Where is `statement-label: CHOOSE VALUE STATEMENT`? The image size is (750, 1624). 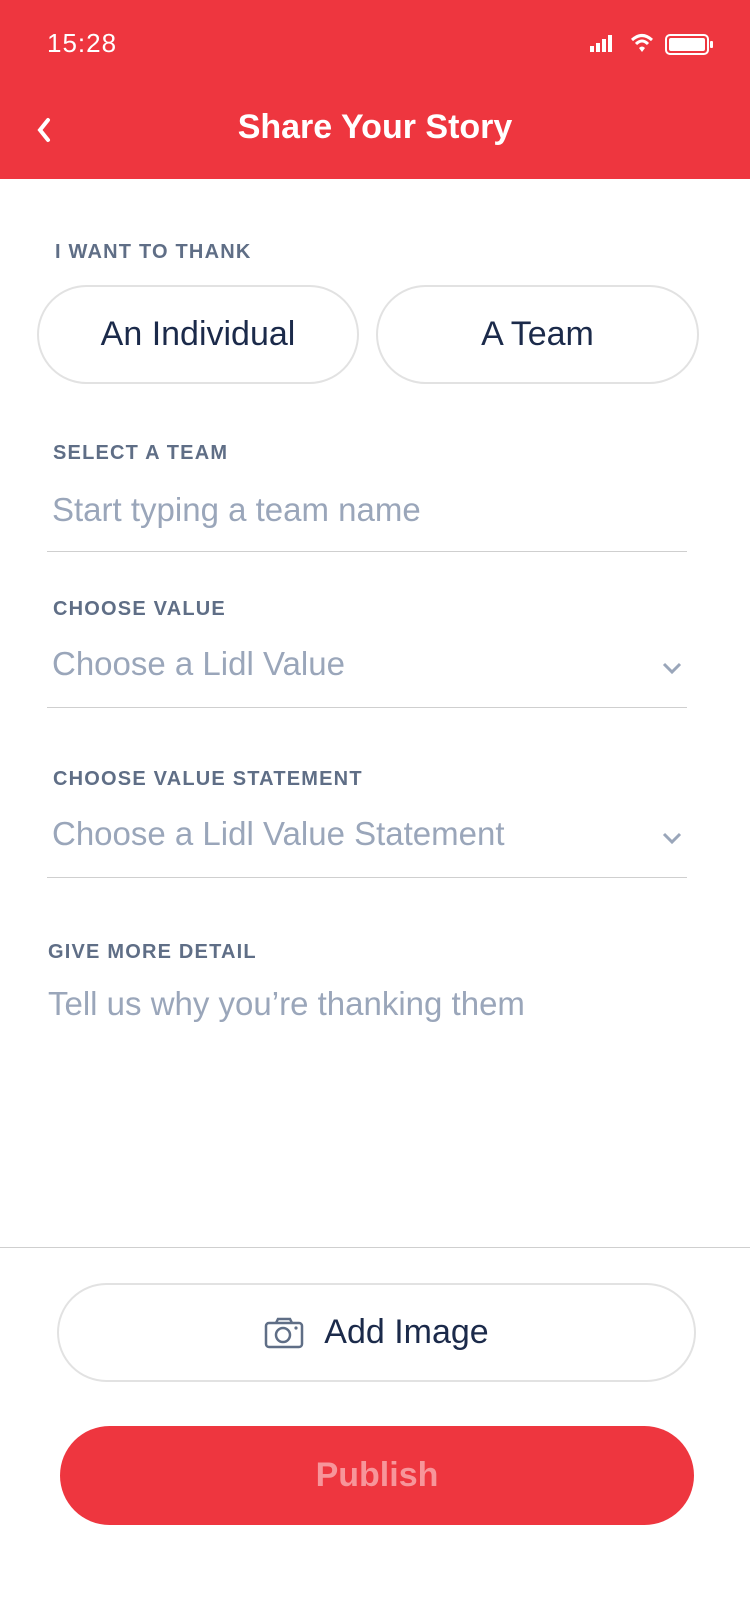 statement-label: CHOOSE VALUE STATEMENT is located at coordinates (208, 779).